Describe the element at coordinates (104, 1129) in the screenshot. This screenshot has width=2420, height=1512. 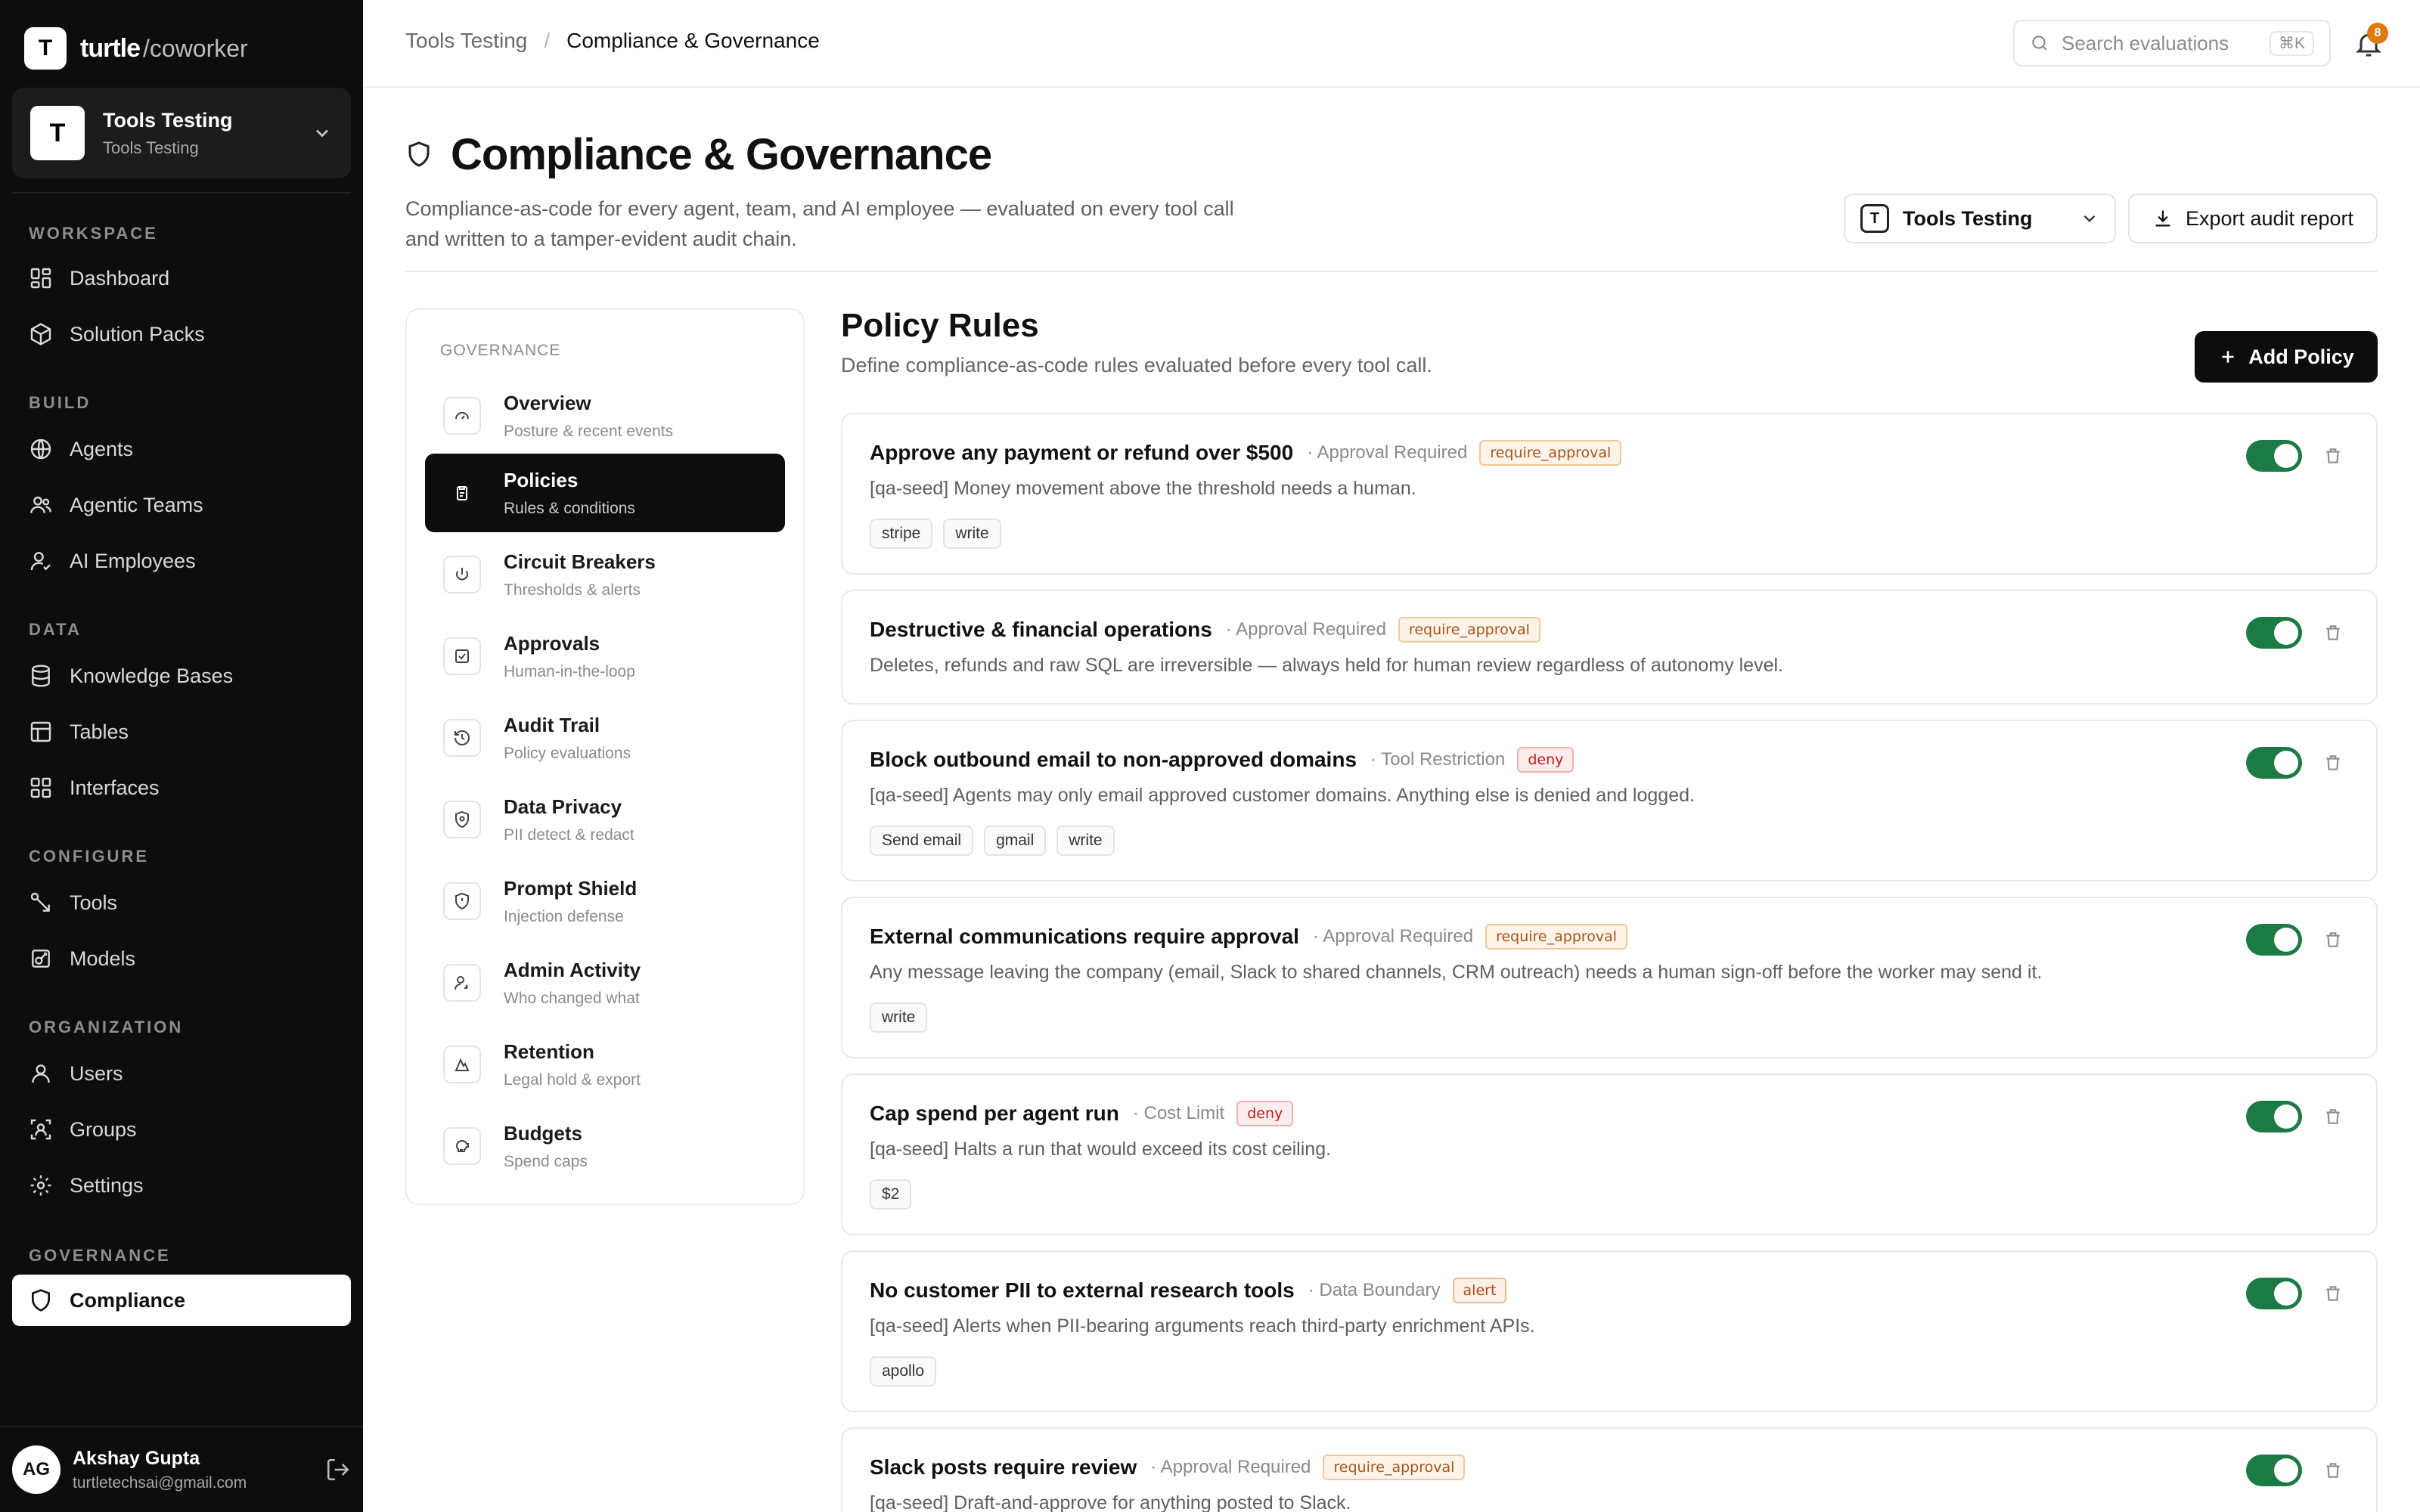
I see `sidebar-item-label: Groups` at that location.